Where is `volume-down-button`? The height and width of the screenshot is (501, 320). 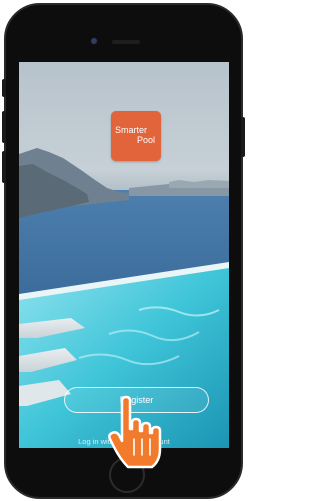
volume-down-button is located at coordinates (4, 167).